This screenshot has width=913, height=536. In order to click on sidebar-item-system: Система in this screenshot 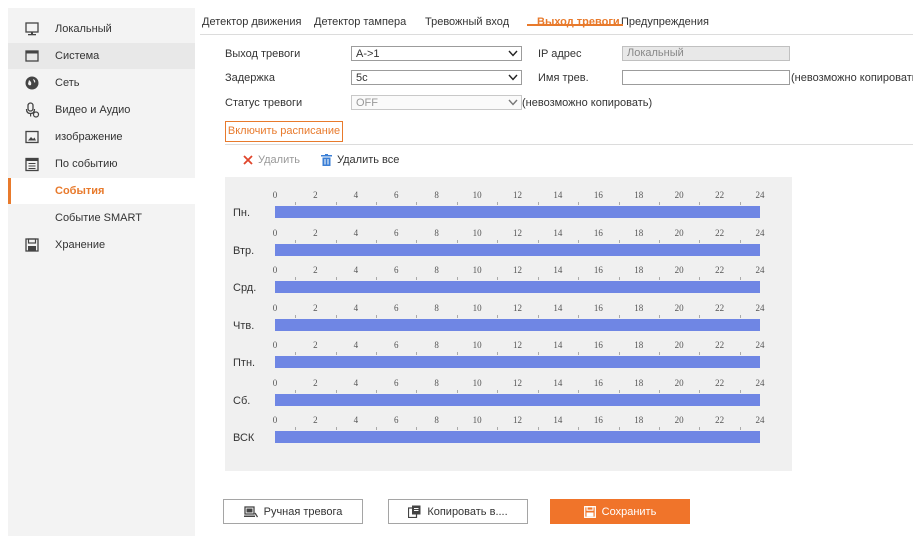, I will do `click(101, 56)`.